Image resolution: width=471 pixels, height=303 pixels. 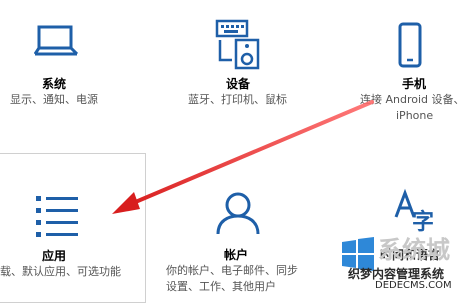 What do you see at coordinates (414, 211) in the screenshot?
I see `time-language-icon: 字` at bounding box center [414, 211].